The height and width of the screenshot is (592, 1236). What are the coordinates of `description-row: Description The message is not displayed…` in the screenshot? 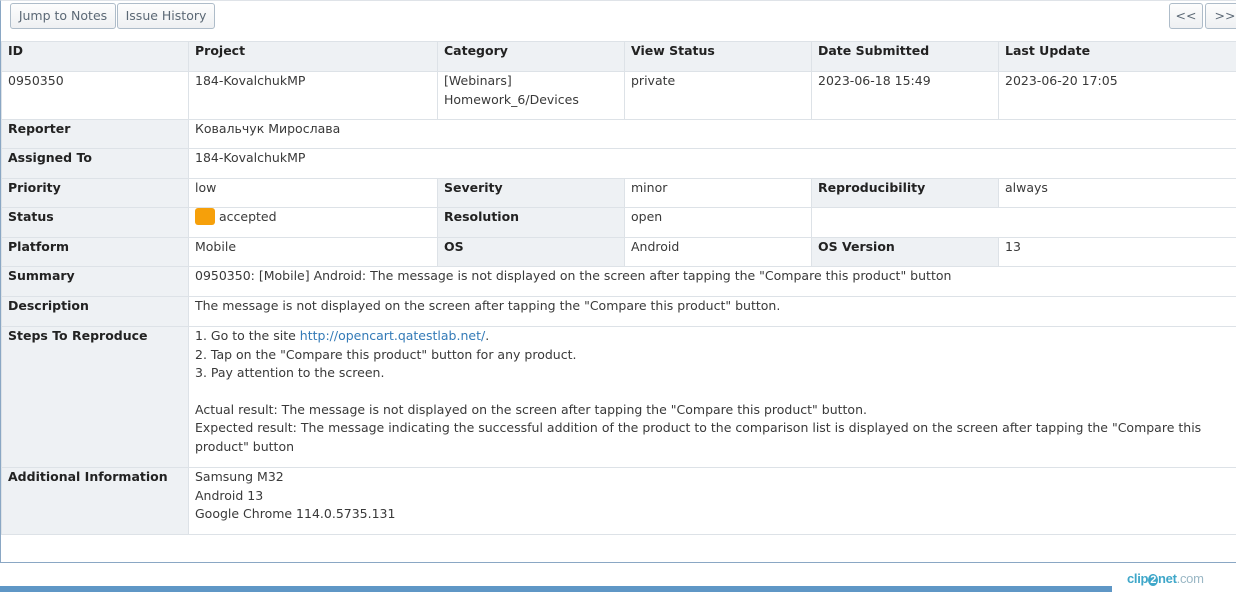 It's located at (618, 311).